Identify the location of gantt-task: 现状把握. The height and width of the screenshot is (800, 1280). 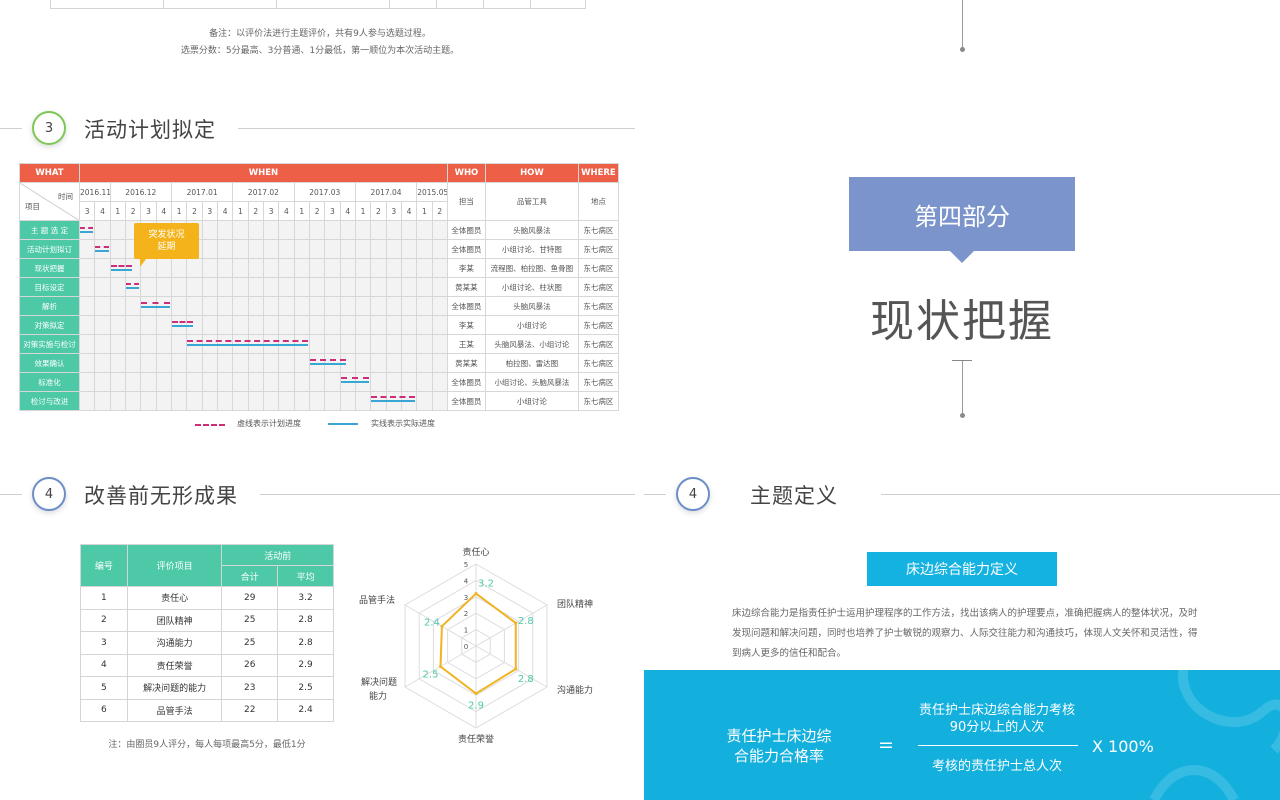
(49, 268).